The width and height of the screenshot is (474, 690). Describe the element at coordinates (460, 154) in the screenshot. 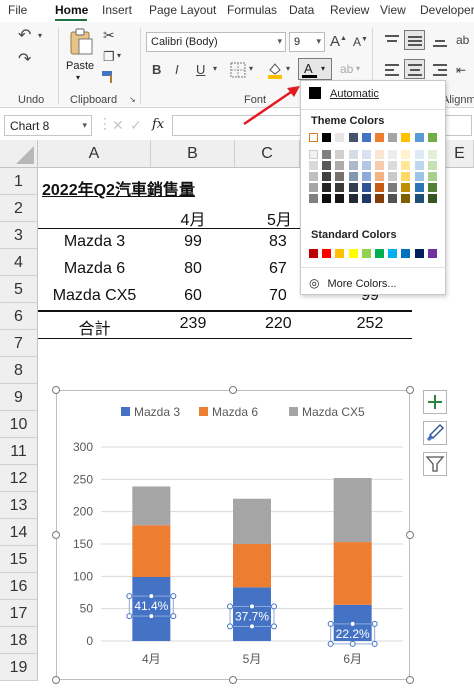

I see `column-header-e: E` at that location.